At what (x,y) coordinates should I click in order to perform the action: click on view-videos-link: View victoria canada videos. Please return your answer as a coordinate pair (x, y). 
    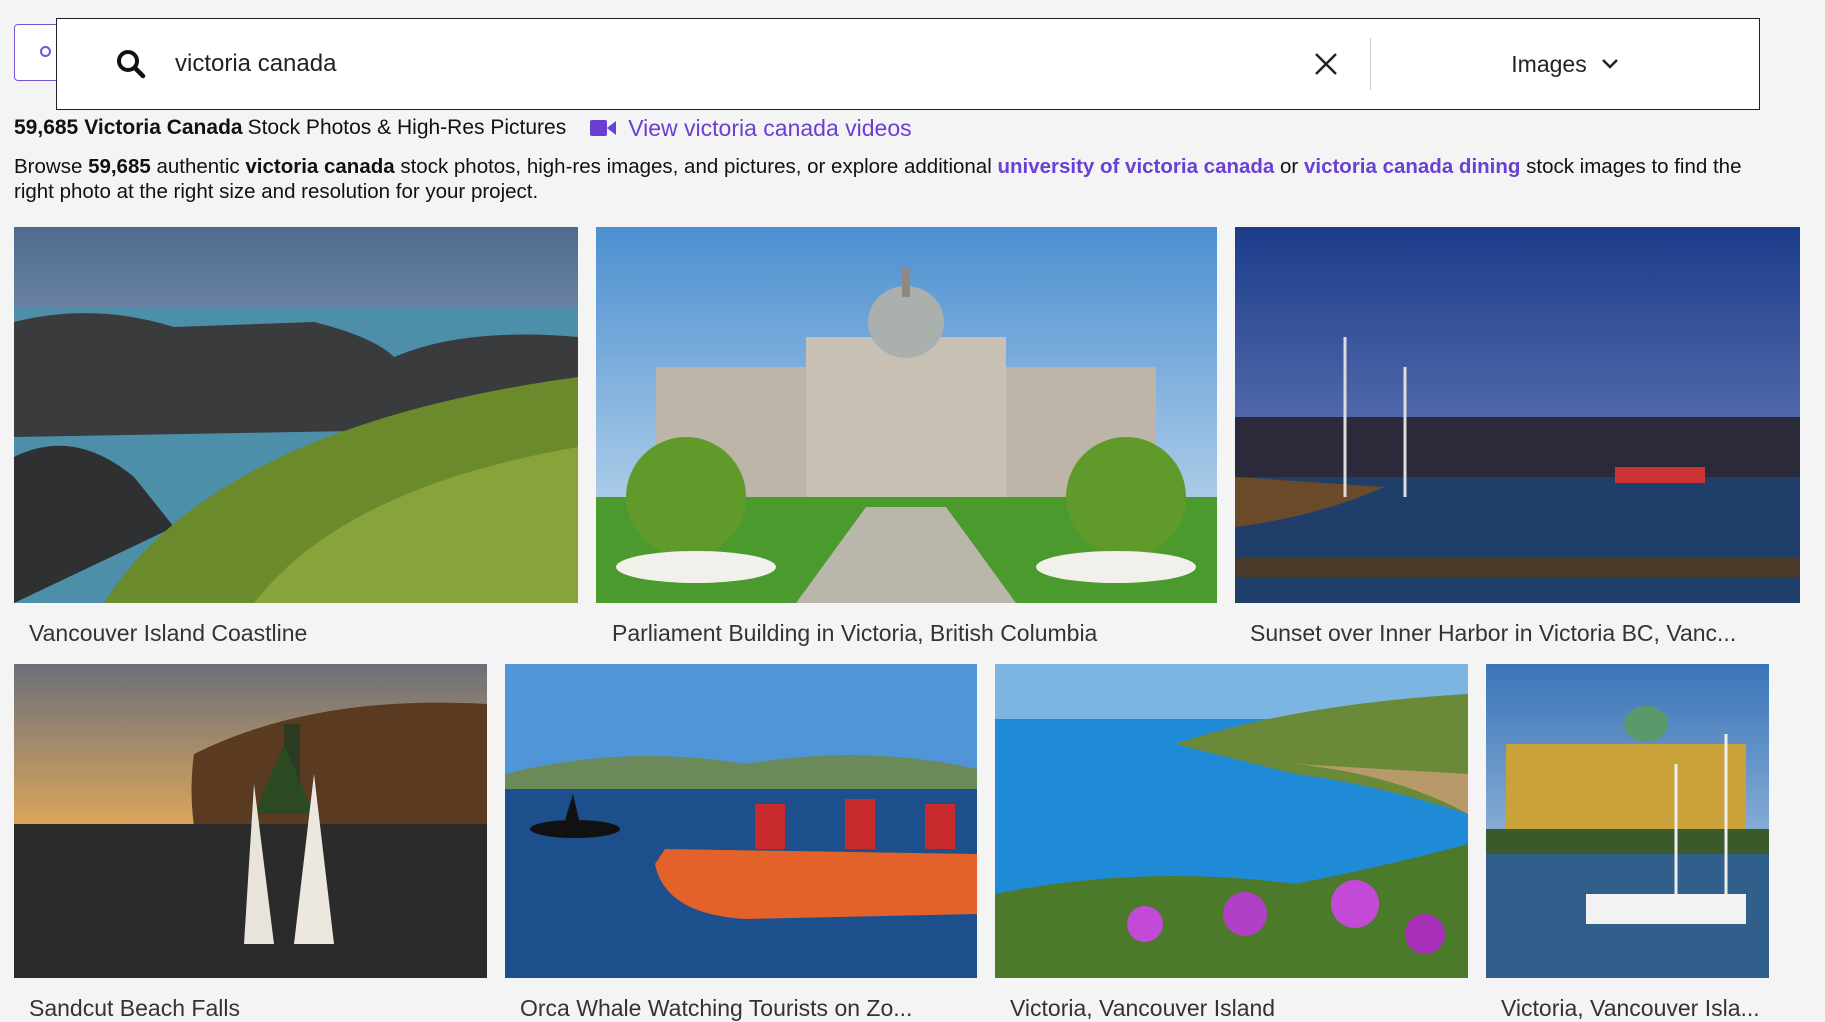
    Looking at the image, I should click on (751, 128).